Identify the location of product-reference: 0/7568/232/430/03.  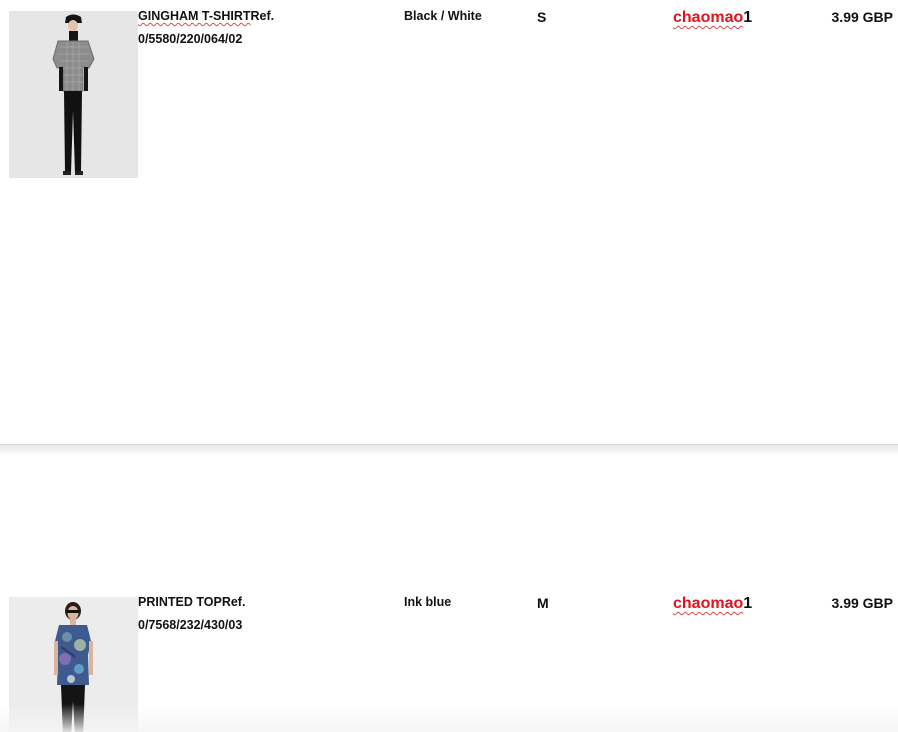
(190, 625).